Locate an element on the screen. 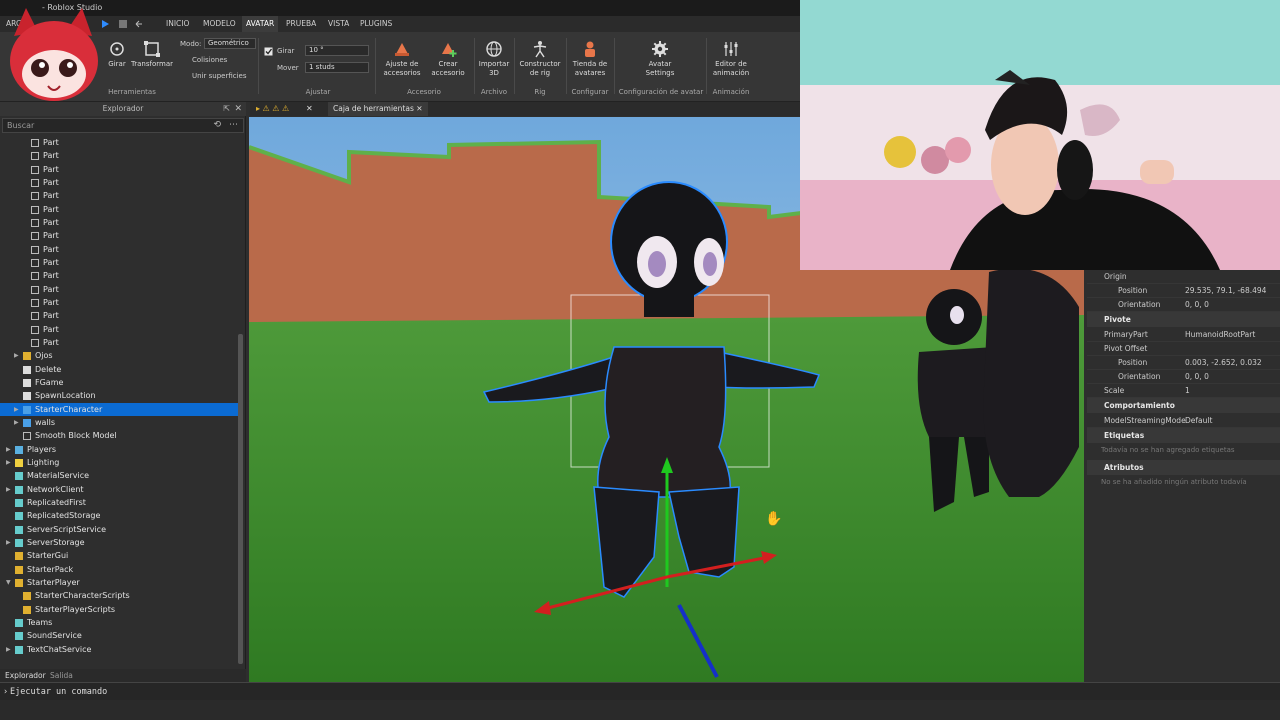  tree-item: Delete is located at coordinates (119, 369).